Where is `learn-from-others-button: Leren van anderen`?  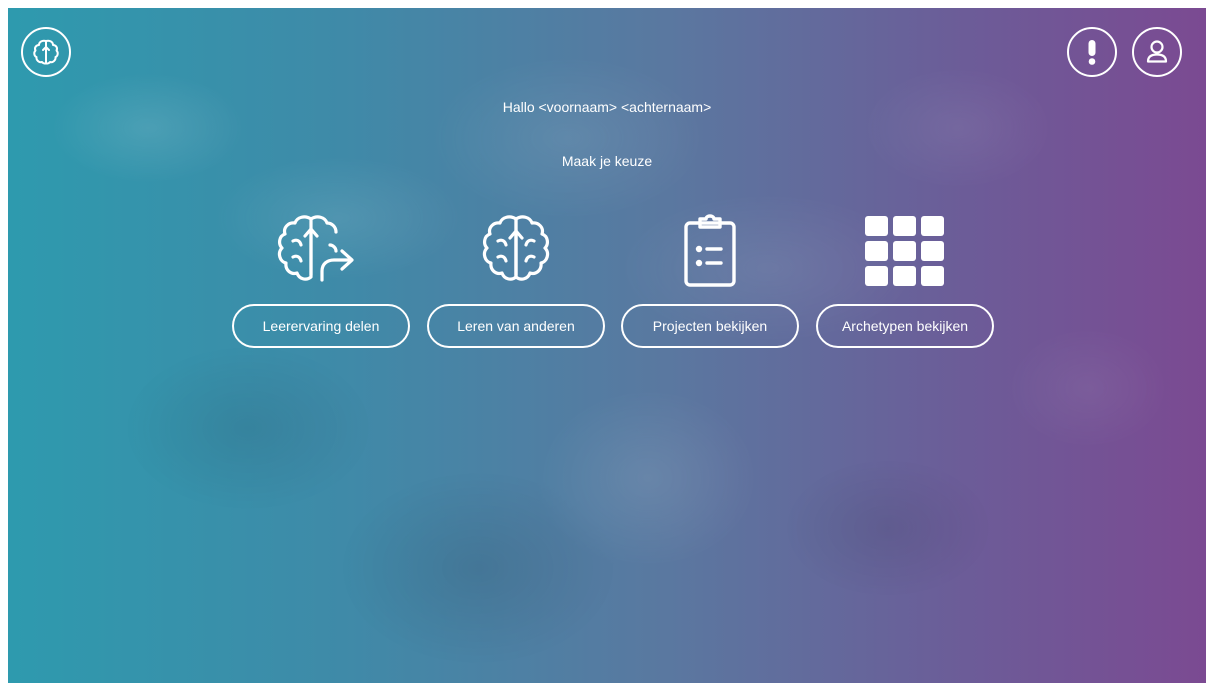 learn-from-others-button: Leren van anderen is located at coordinates (516, 326).